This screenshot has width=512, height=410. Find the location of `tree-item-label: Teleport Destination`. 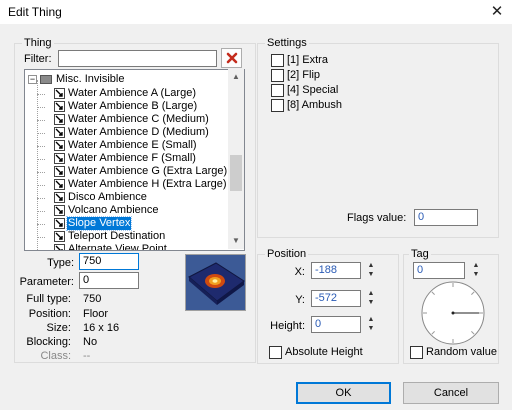

tree-item-label: Teleport Destination is located at coordinates (117, 236).